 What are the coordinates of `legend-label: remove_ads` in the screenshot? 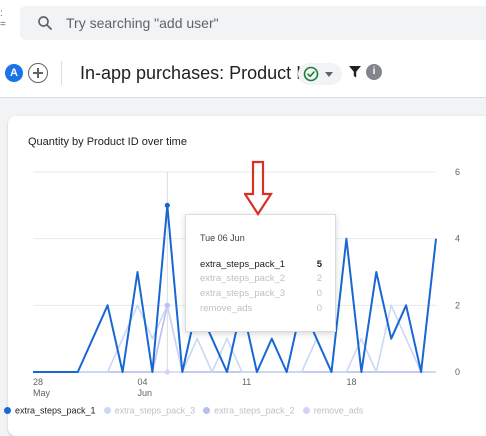 It's located at (338, 410).